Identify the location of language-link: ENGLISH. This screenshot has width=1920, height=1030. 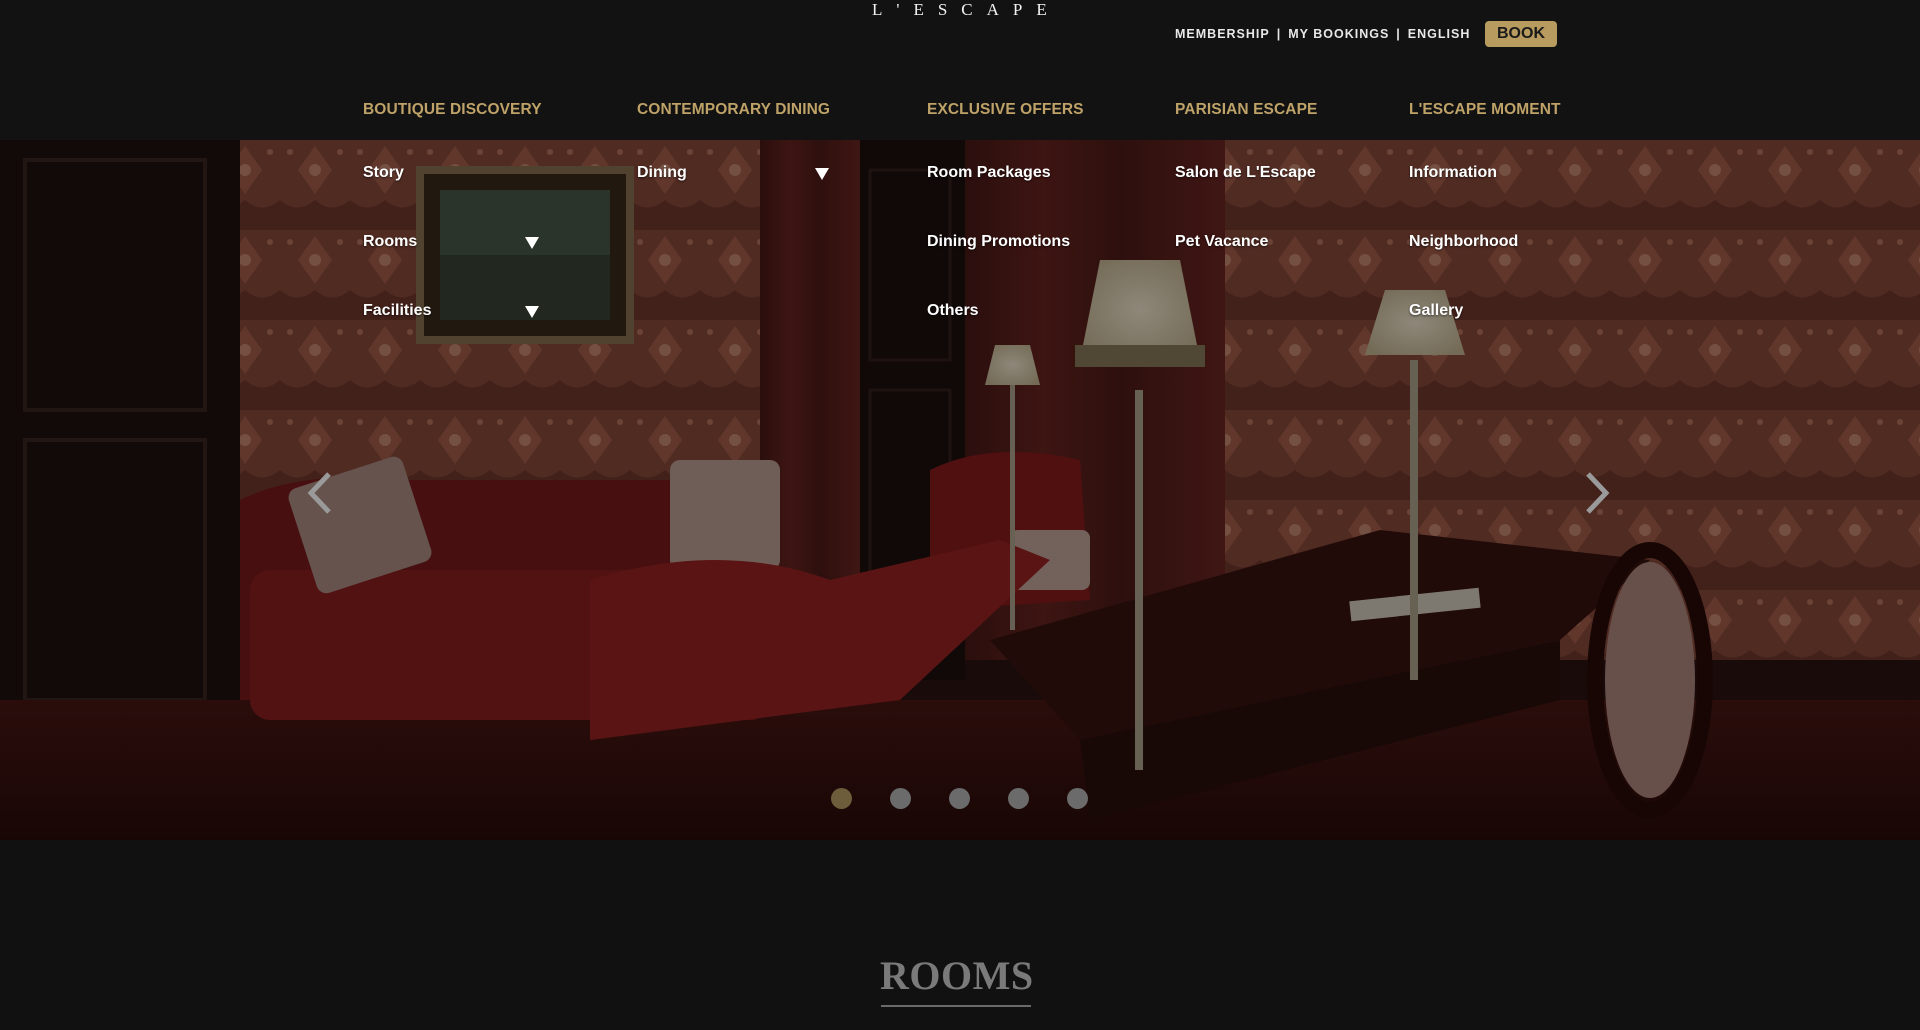
(1439, 34).